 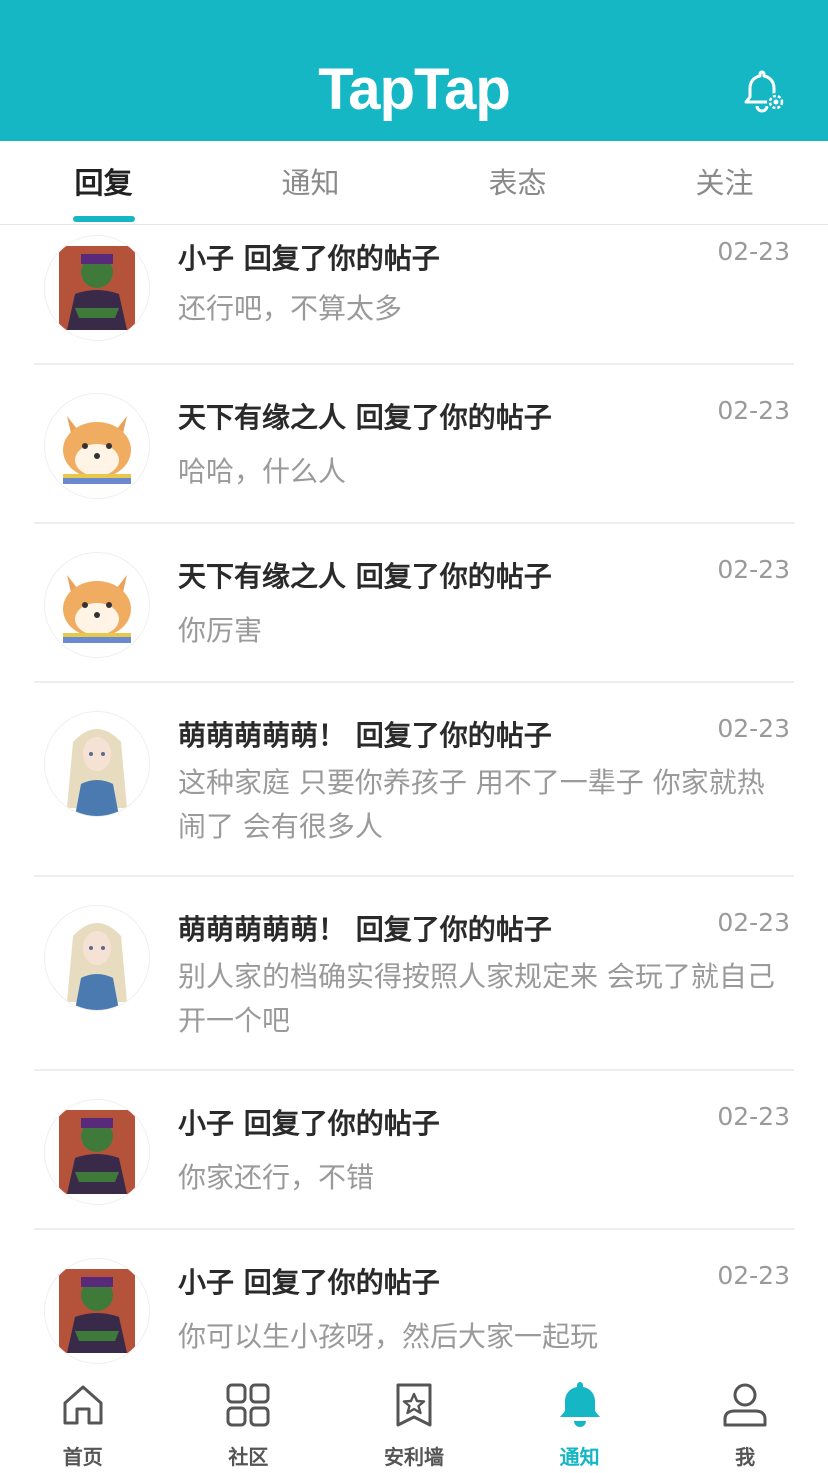 What do you see at coordinates (471, 804) in the screenshot?
I see `item-message: 这种家庭 只要你养孩子 用不了一辈子 你家就热闹了 会有很多人` at bounding box center [471, 804].